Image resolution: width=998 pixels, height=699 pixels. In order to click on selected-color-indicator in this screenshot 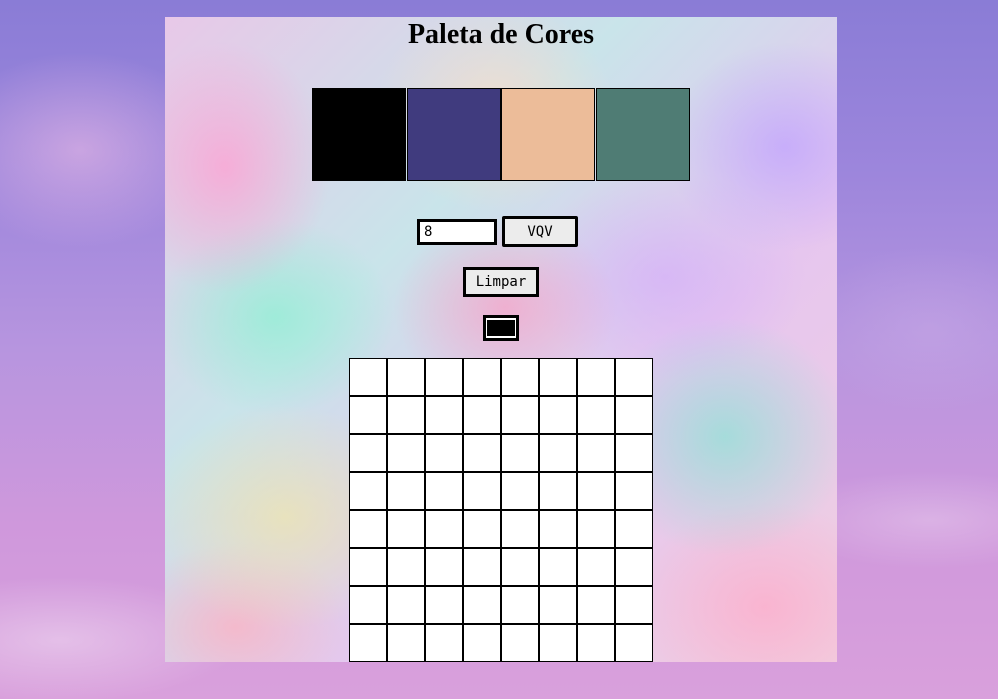, I will do `click(501, 328)`.